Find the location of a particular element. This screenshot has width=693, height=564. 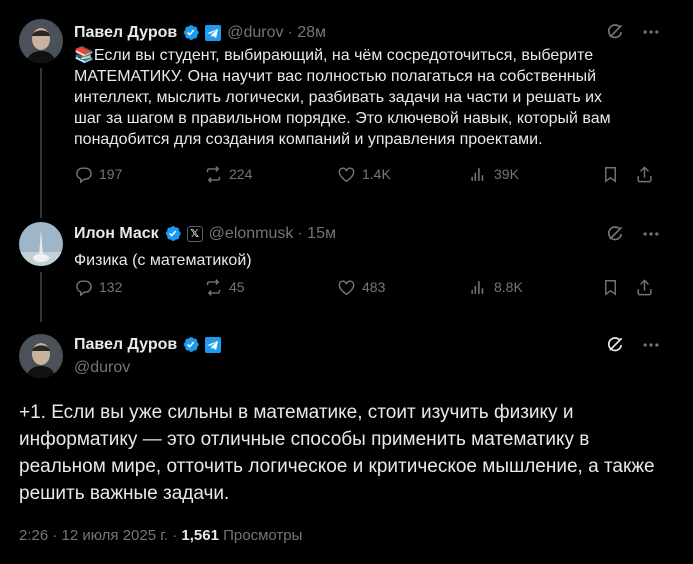

timestamp: · 15м is located at coordinates (316, 234).